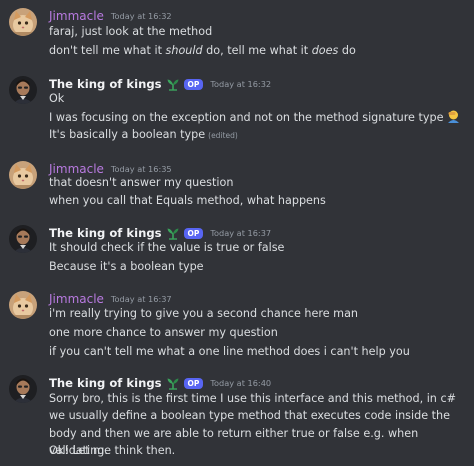 Image resolution: width=474 pixels, height=466 pixels. I want to click on message-header: The king of kings OP Today at 16:37, so click(160, 233).